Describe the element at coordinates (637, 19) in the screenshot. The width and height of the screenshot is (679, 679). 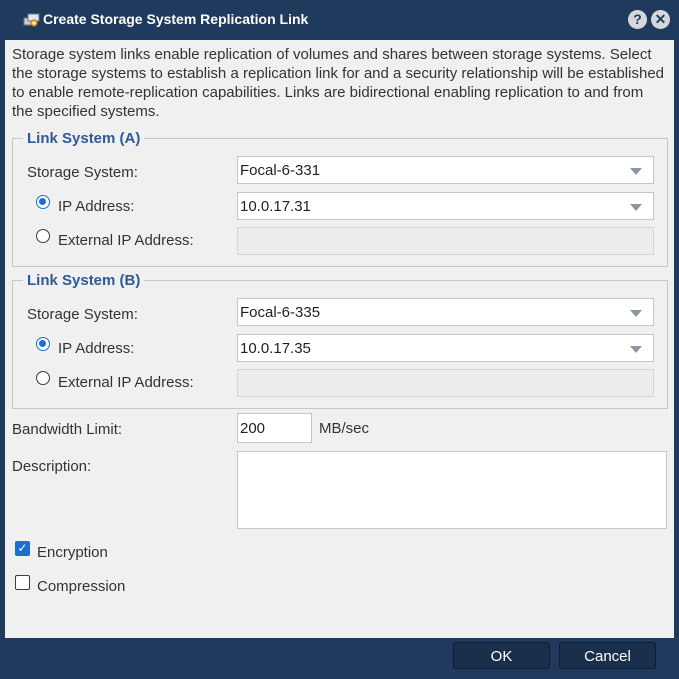
I see `help-icon: ?` at that location.